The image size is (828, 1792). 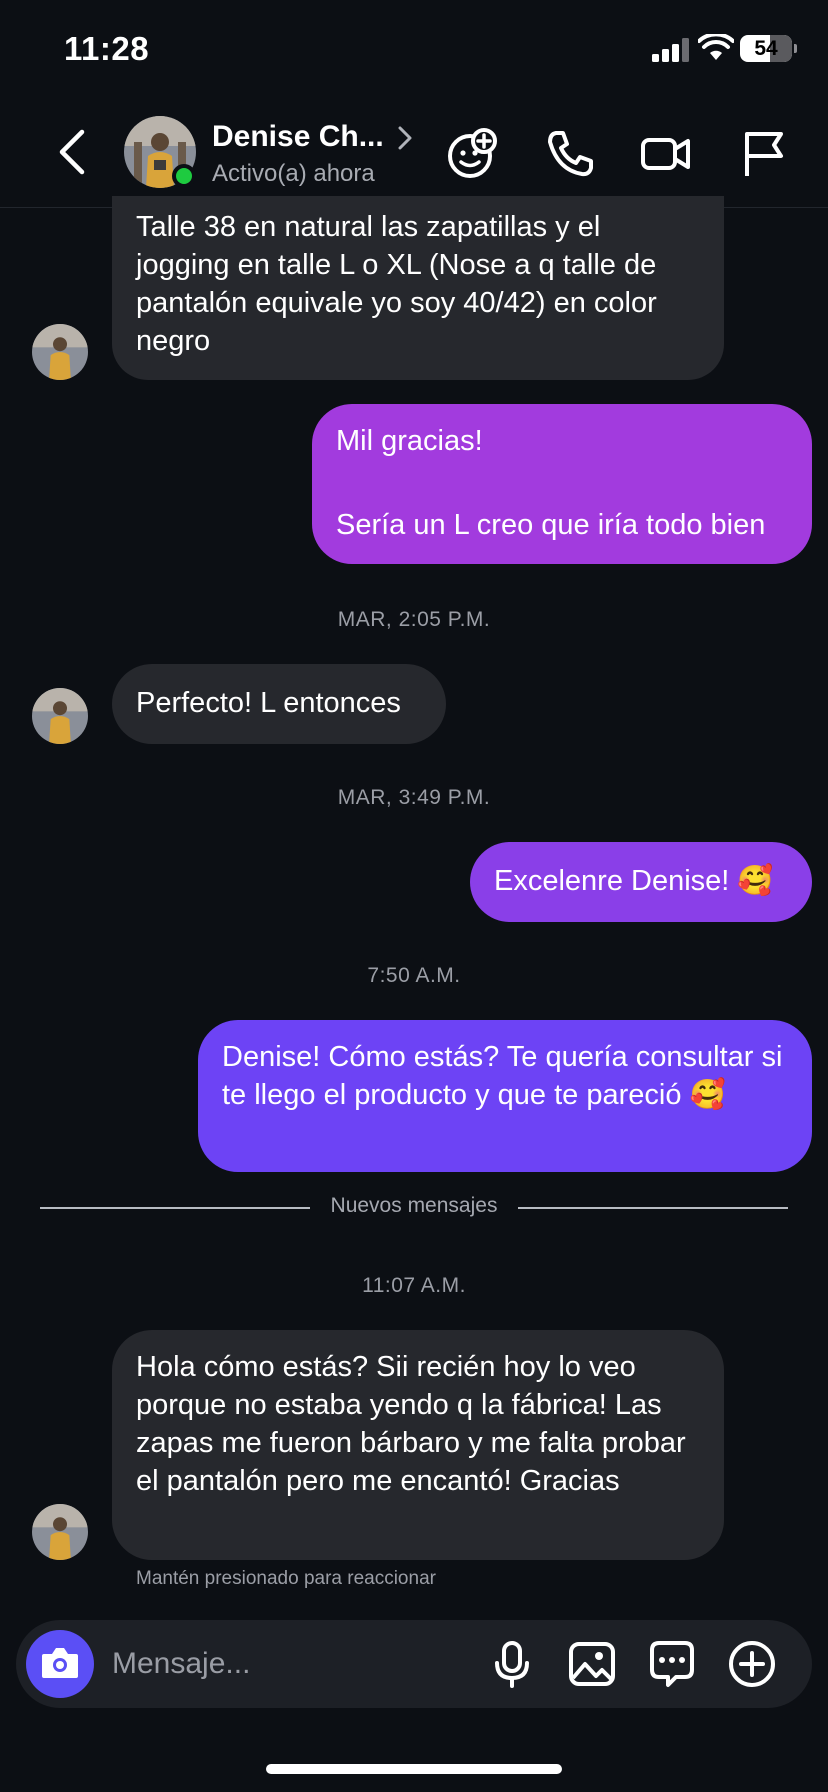 I want to click on message-text: Excelenre Denise! 🥰, so click(x=634, y=881).